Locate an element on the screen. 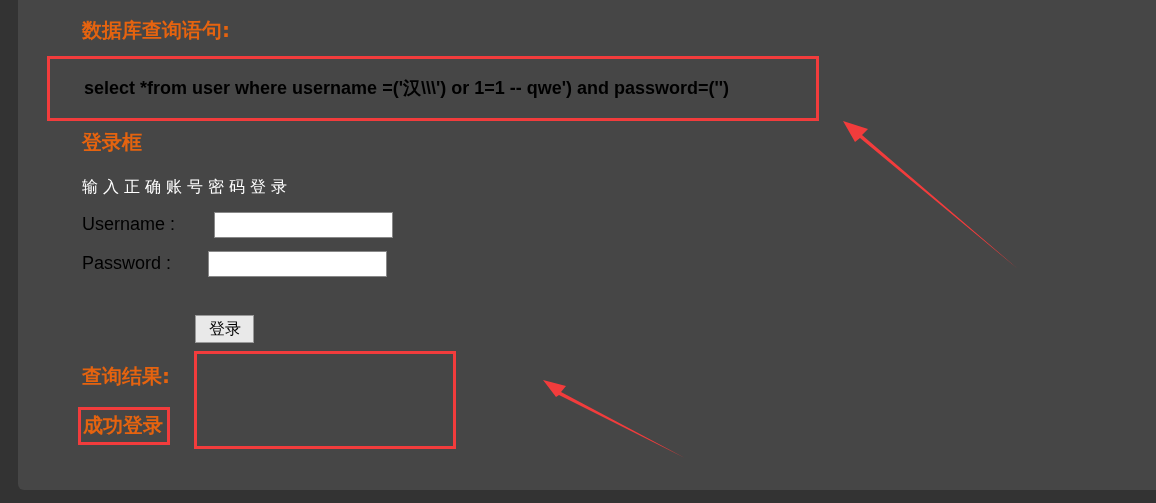 The image size is (1156, 503). login-button: 登录 is located at coordinates (224, 329).